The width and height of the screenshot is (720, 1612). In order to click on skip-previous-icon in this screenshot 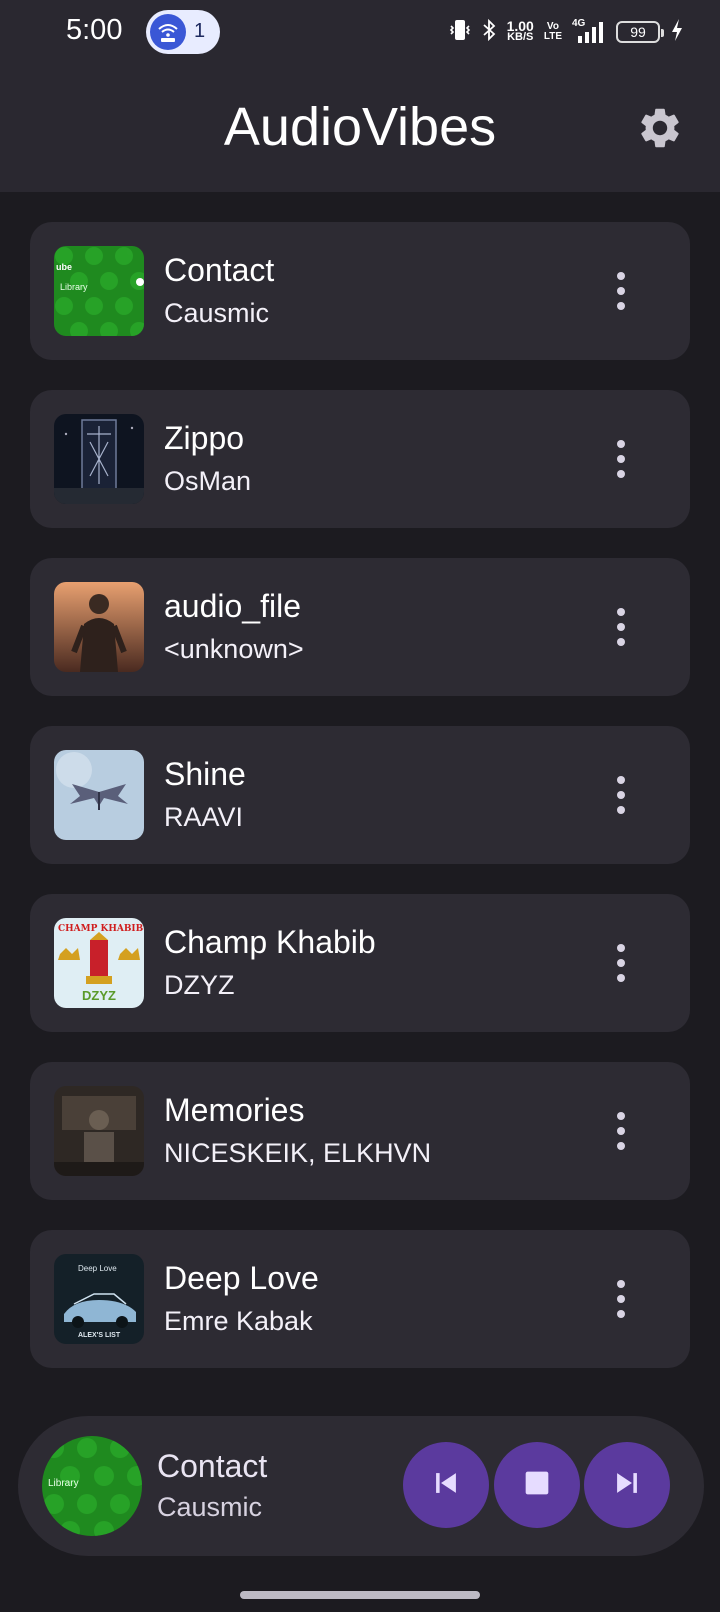, I will do `click(446, 1485)`.